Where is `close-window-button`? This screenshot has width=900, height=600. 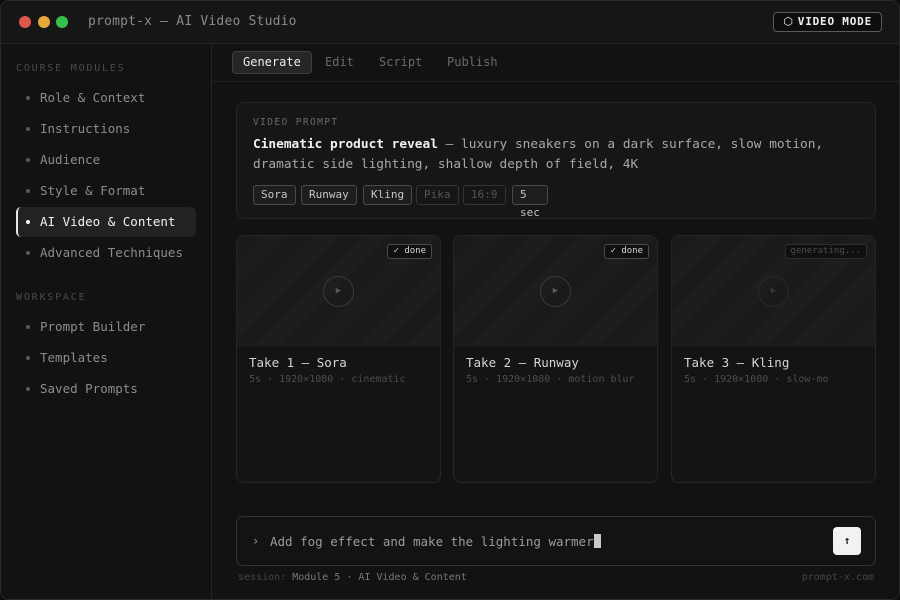
close-window-button is located at coordinates (25, 22).